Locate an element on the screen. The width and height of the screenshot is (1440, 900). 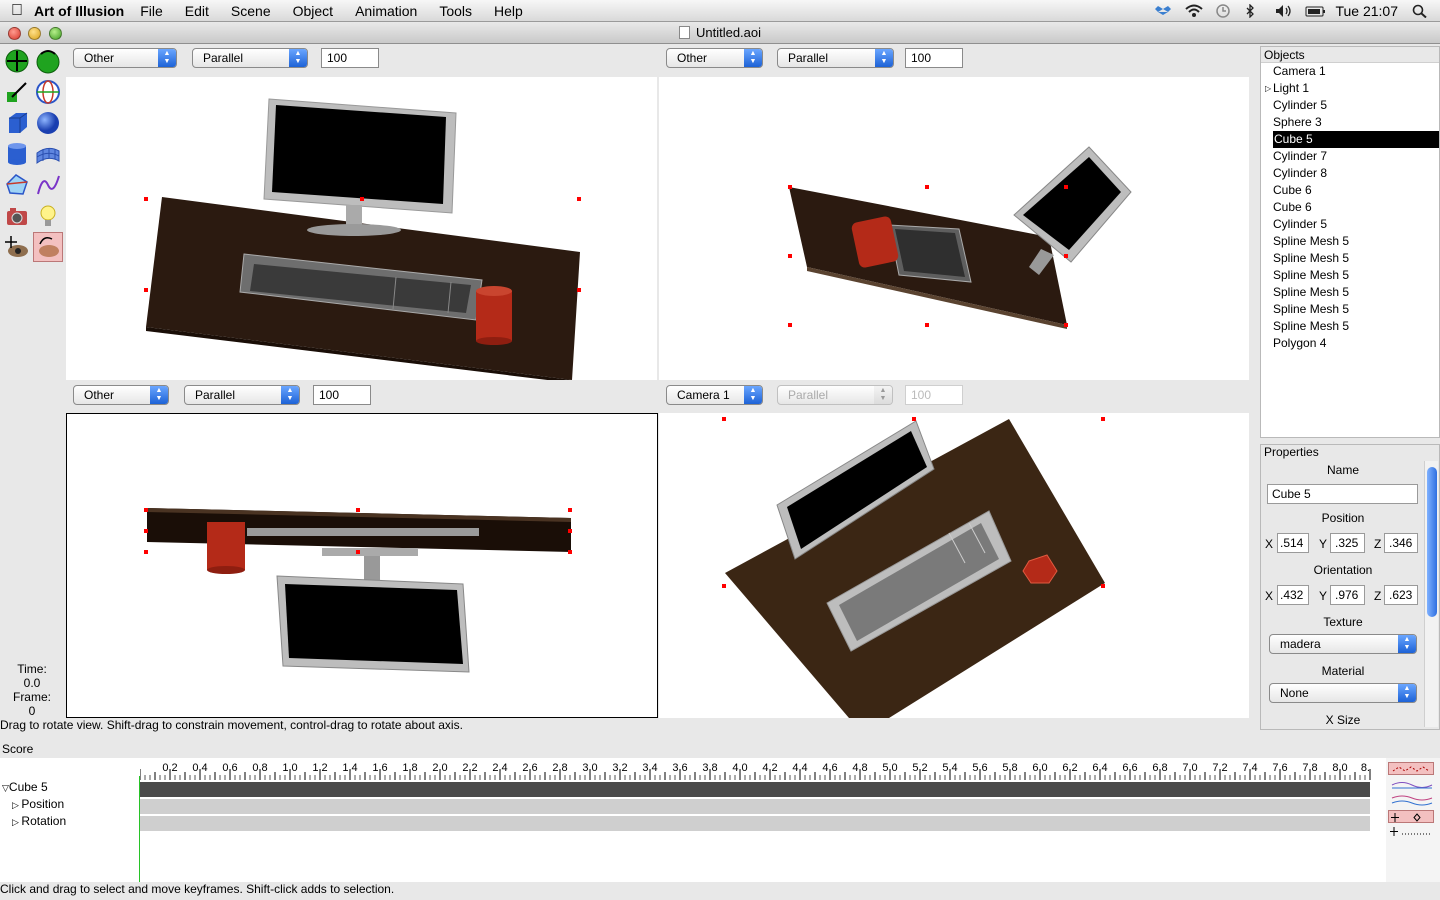
list-item: Polygon 4 is located at coordinates (1350, 343).